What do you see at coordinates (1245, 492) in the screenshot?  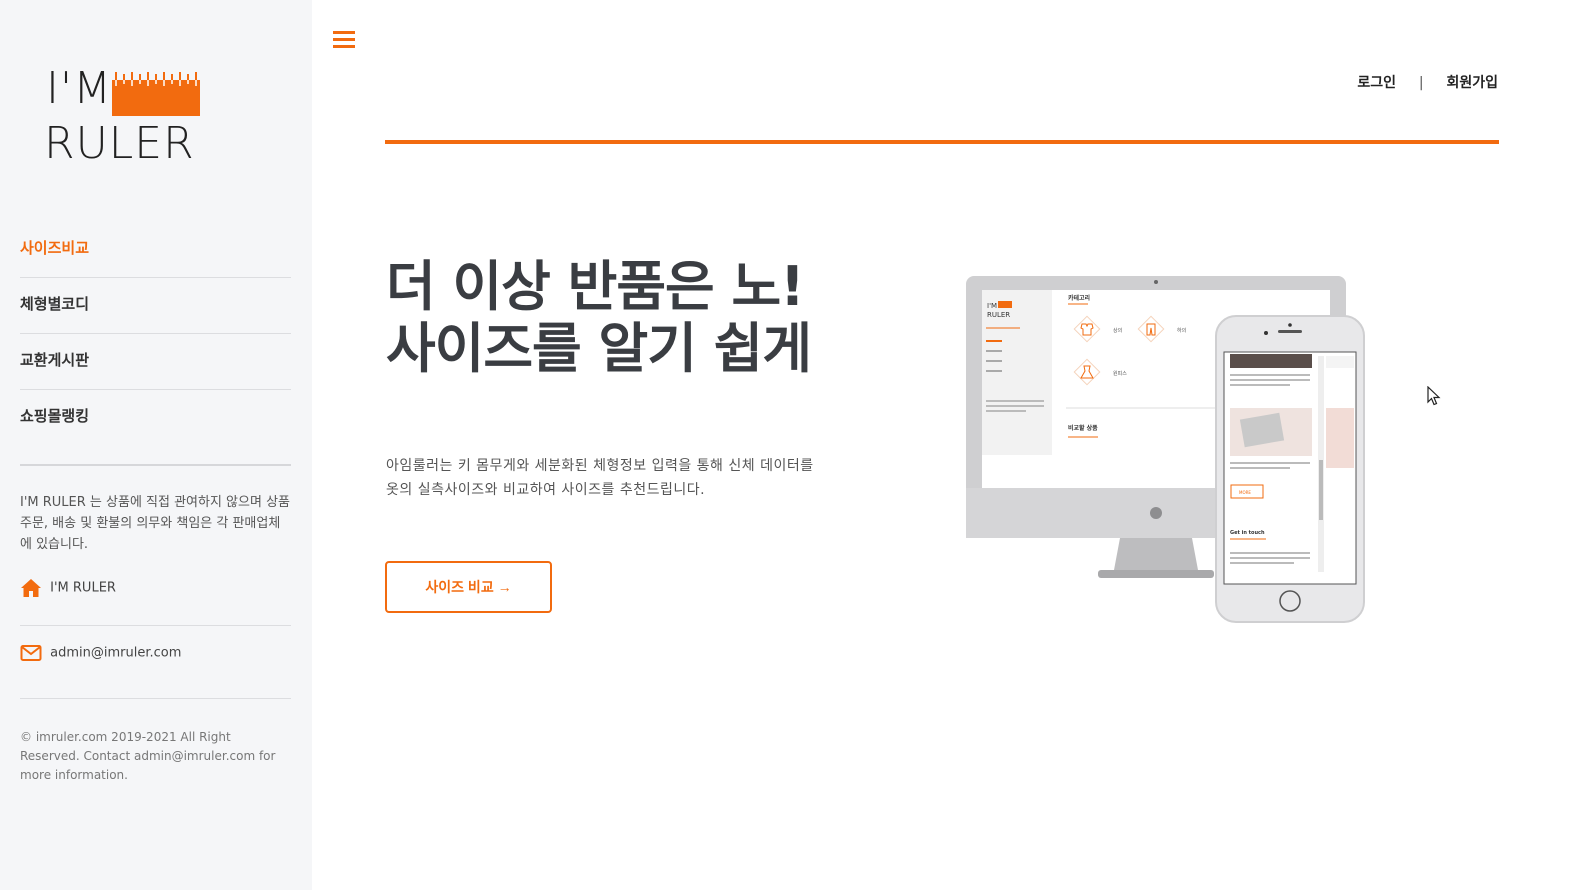 I see `mockup-more-button: MORE` at bounding box center [1245, 492].